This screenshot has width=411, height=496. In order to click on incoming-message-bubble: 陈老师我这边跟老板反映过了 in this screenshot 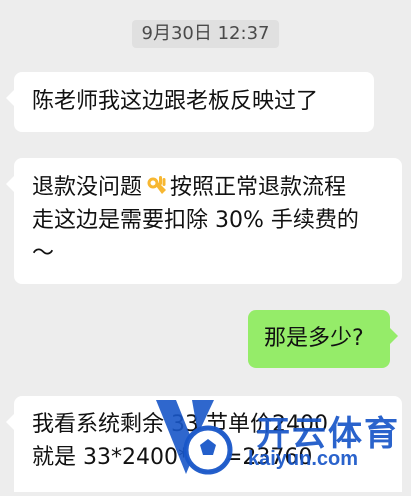, I will do `click(190, 102)`.